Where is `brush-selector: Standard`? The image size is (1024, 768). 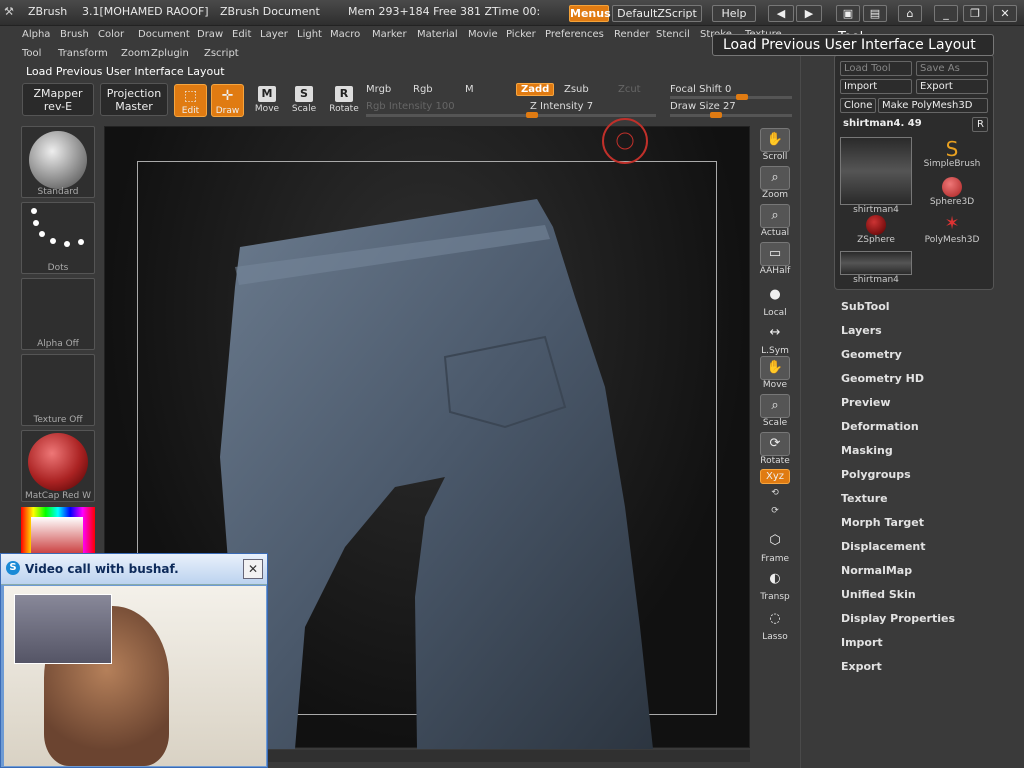 brush-selector: Standard is located at coordinates (58, 162).